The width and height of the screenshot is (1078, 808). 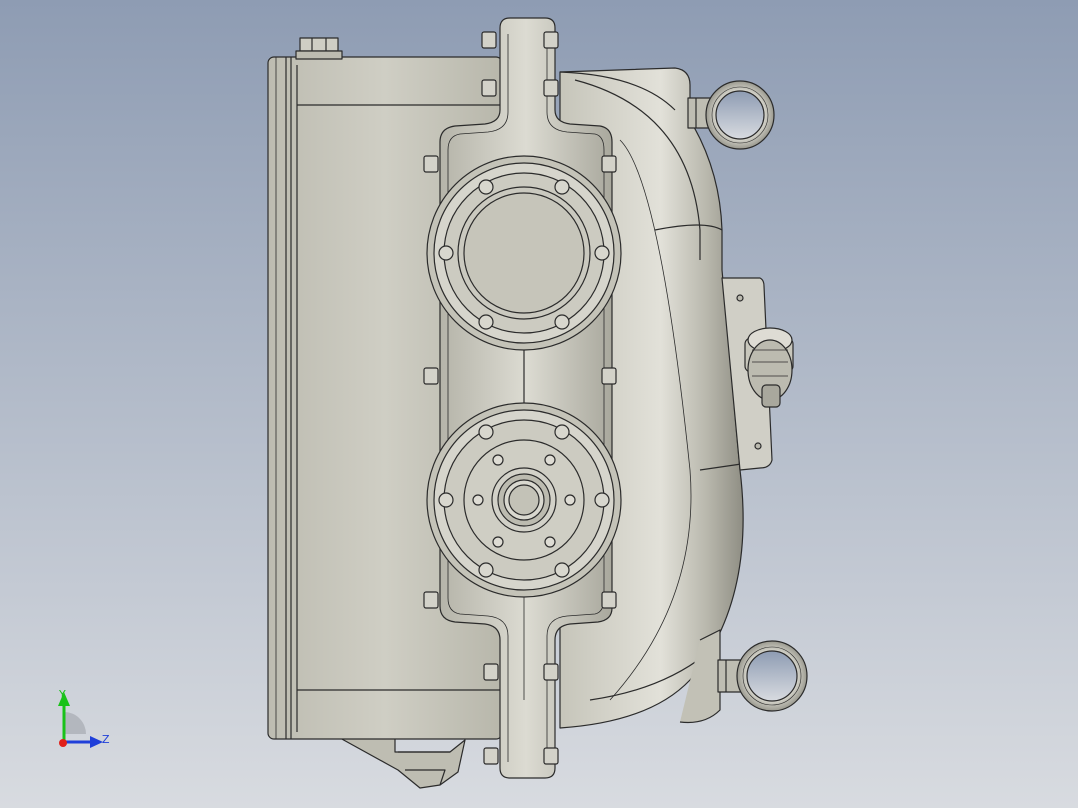 What do you see at coordinates (524, 500) in the screenshot?
I see `output-shaft` at bounding box center [524, 500].